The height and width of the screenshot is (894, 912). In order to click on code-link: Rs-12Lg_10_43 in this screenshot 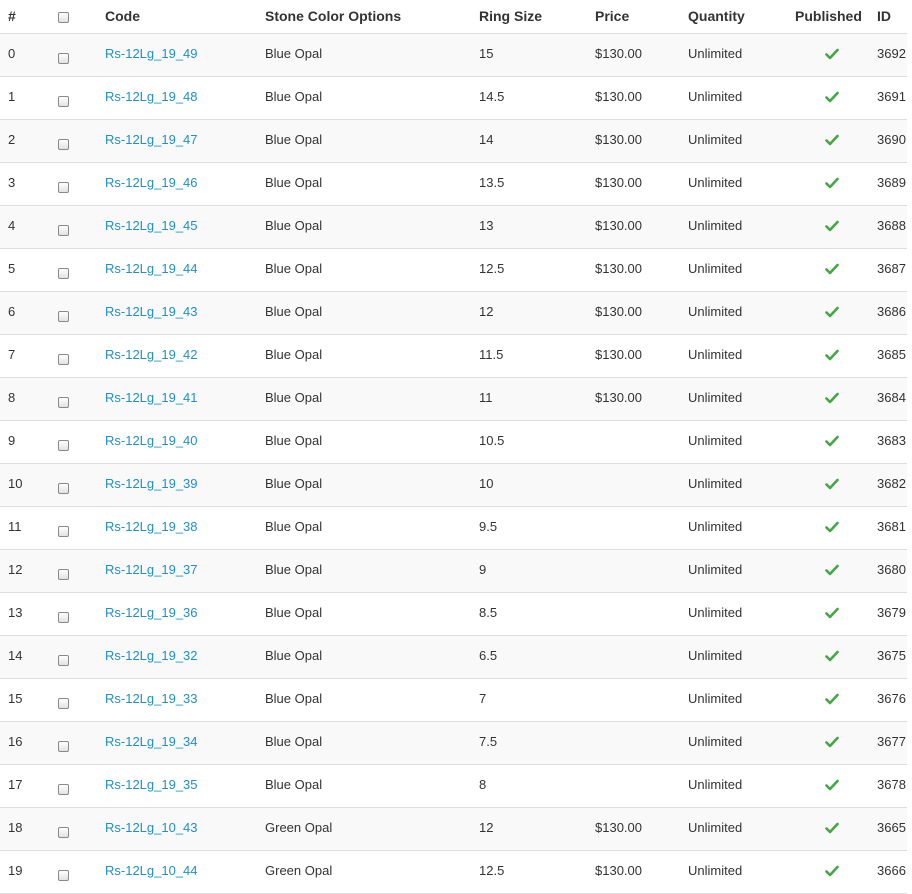, I will do `click(151, 827)`.